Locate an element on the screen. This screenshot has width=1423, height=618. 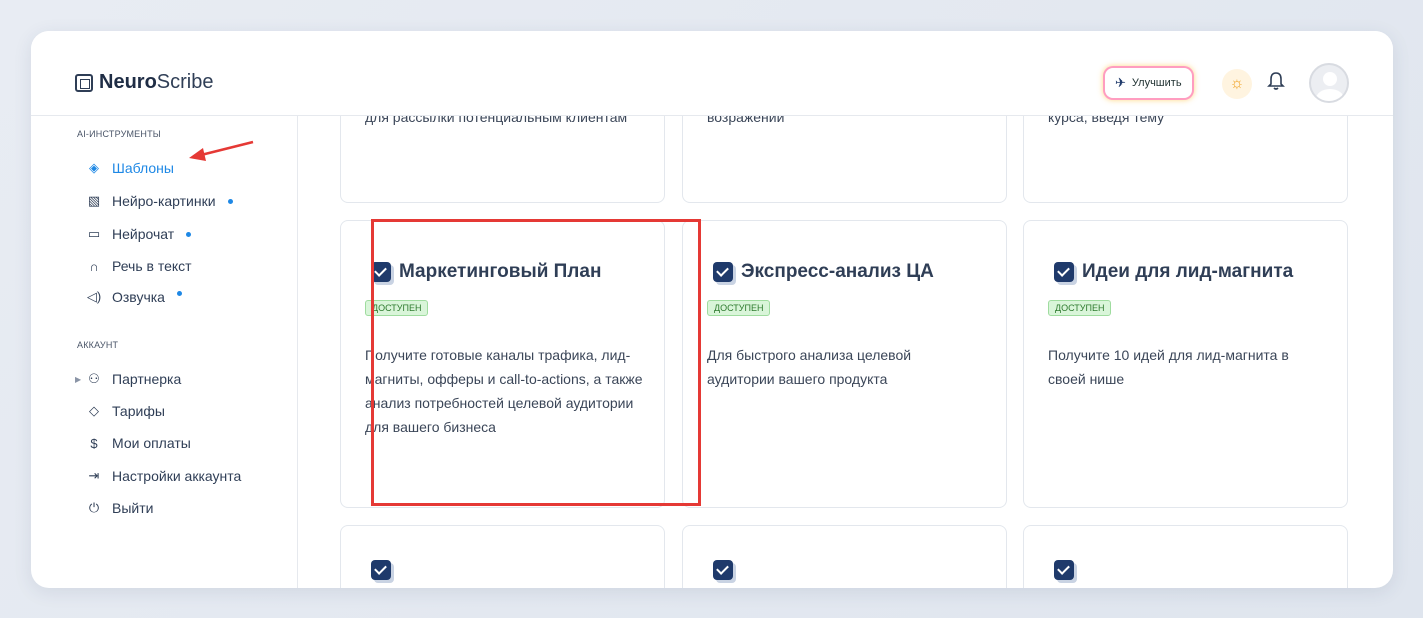
sidebar-item-label: Озвучка is located at coordinates (138, 297).